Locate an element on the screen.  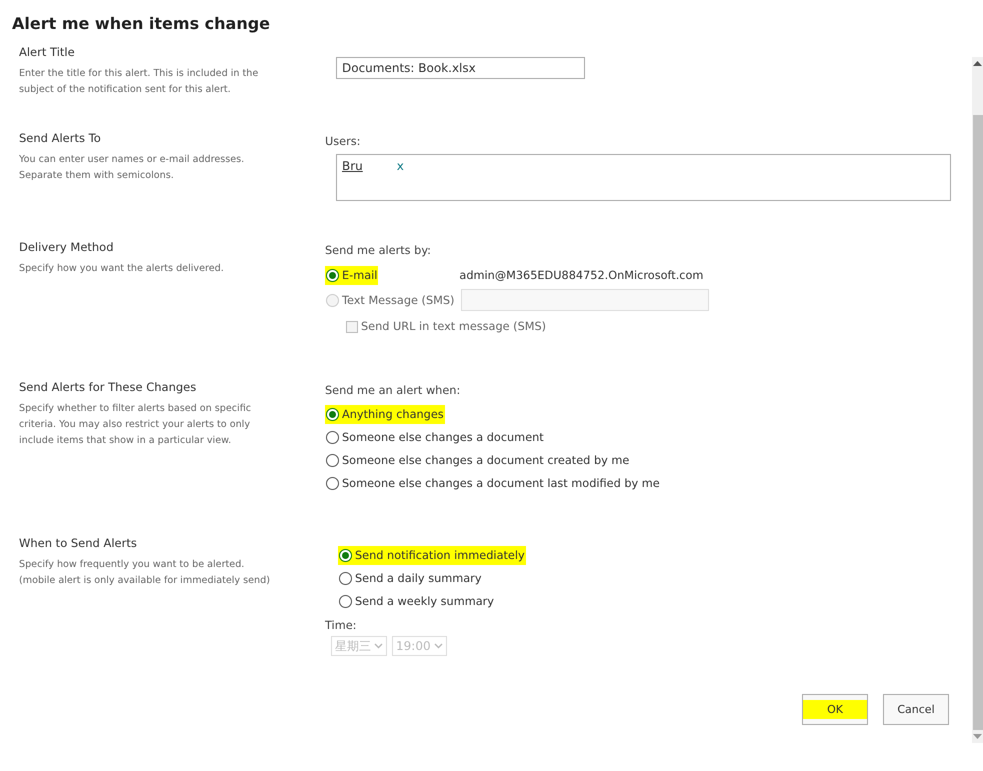
users-field: Bru x is located at coordinates (643, 177).